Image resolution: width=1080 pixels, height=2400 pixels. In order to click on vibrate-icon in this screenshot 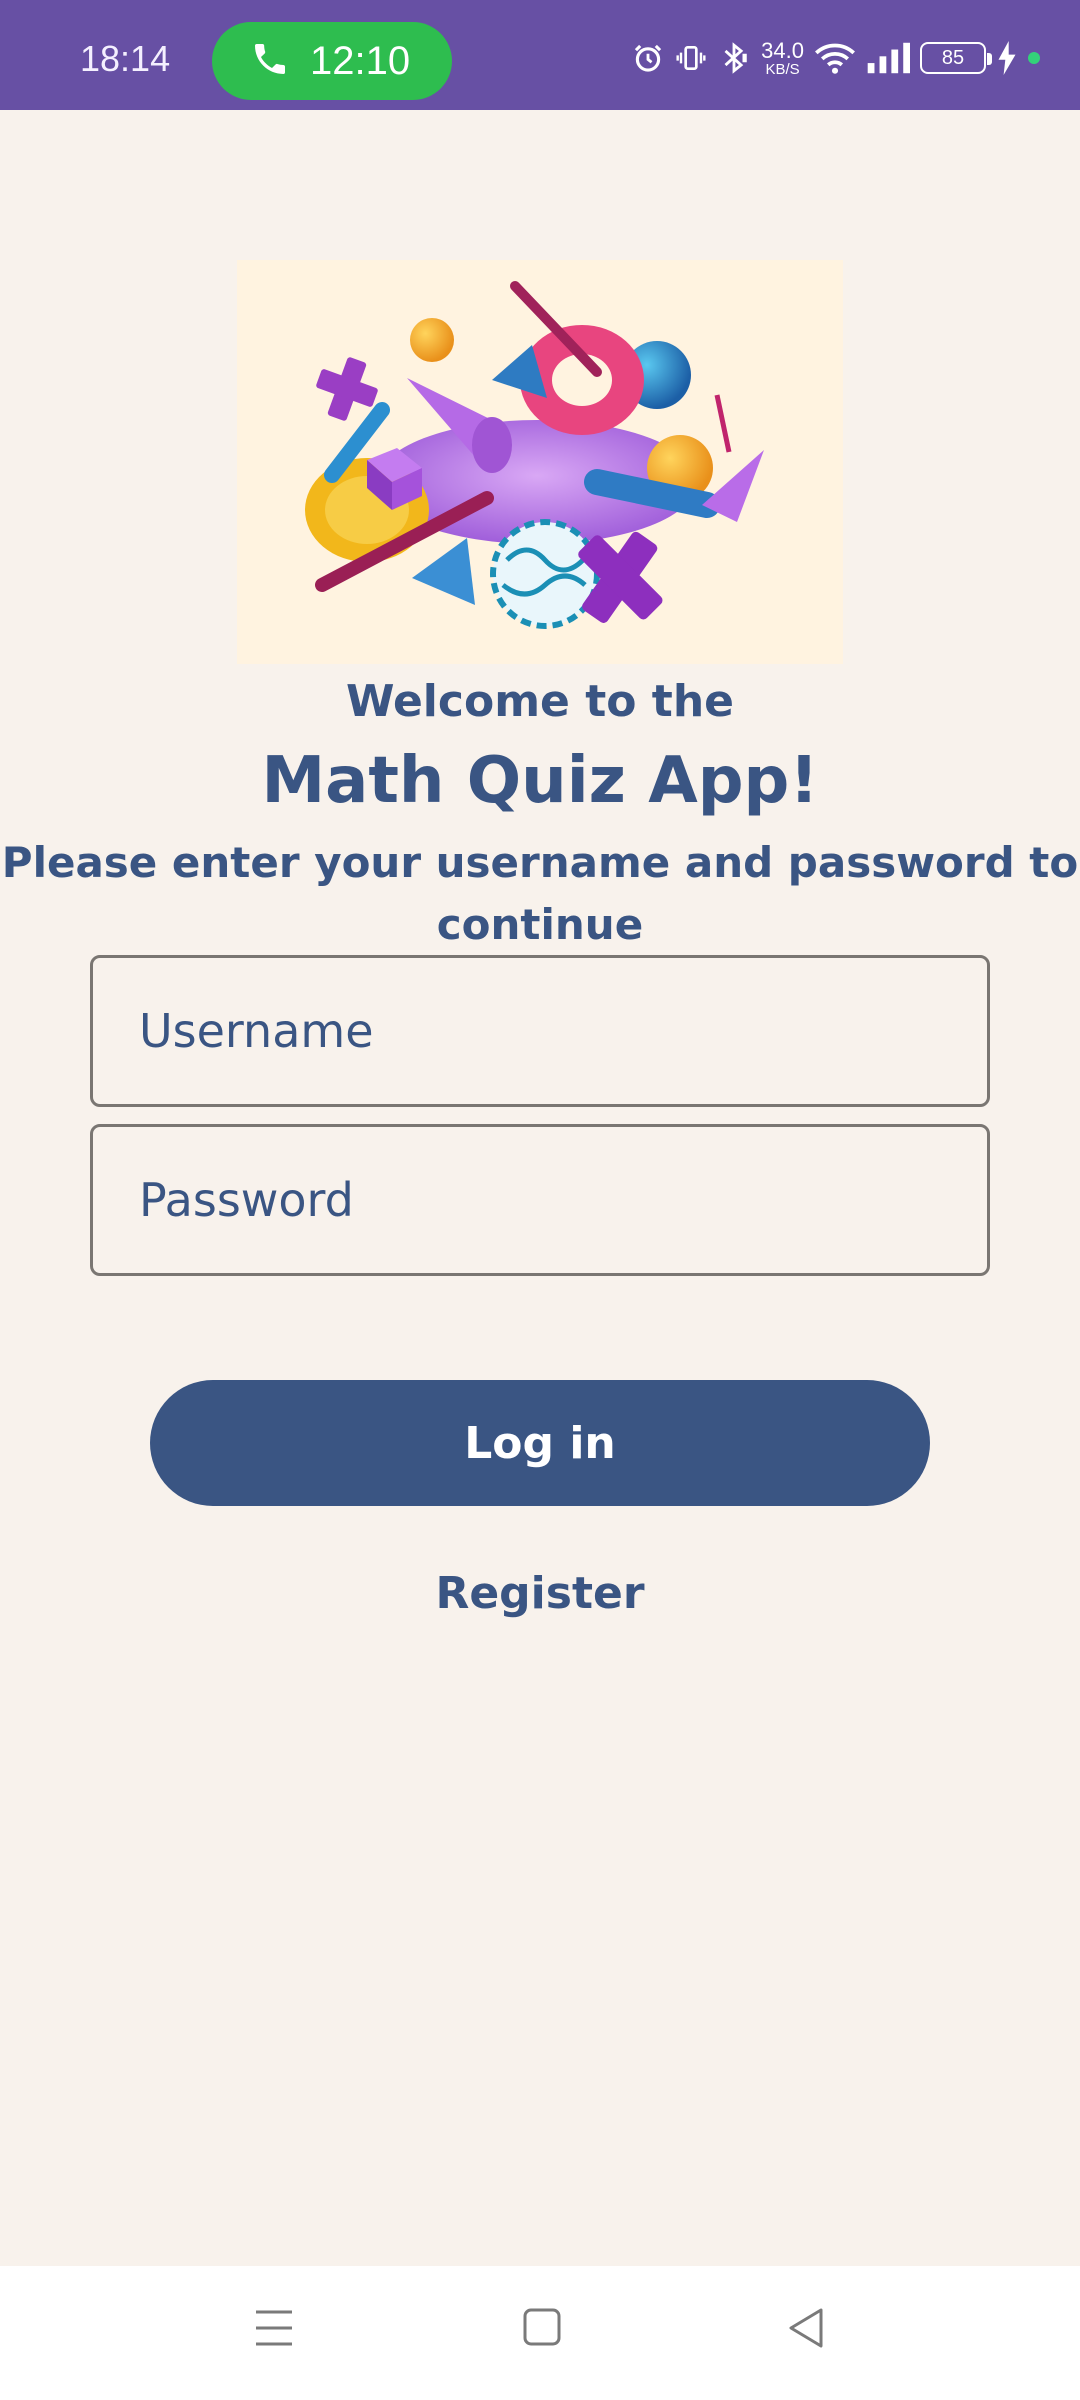, I will do `click(691, 58)`.